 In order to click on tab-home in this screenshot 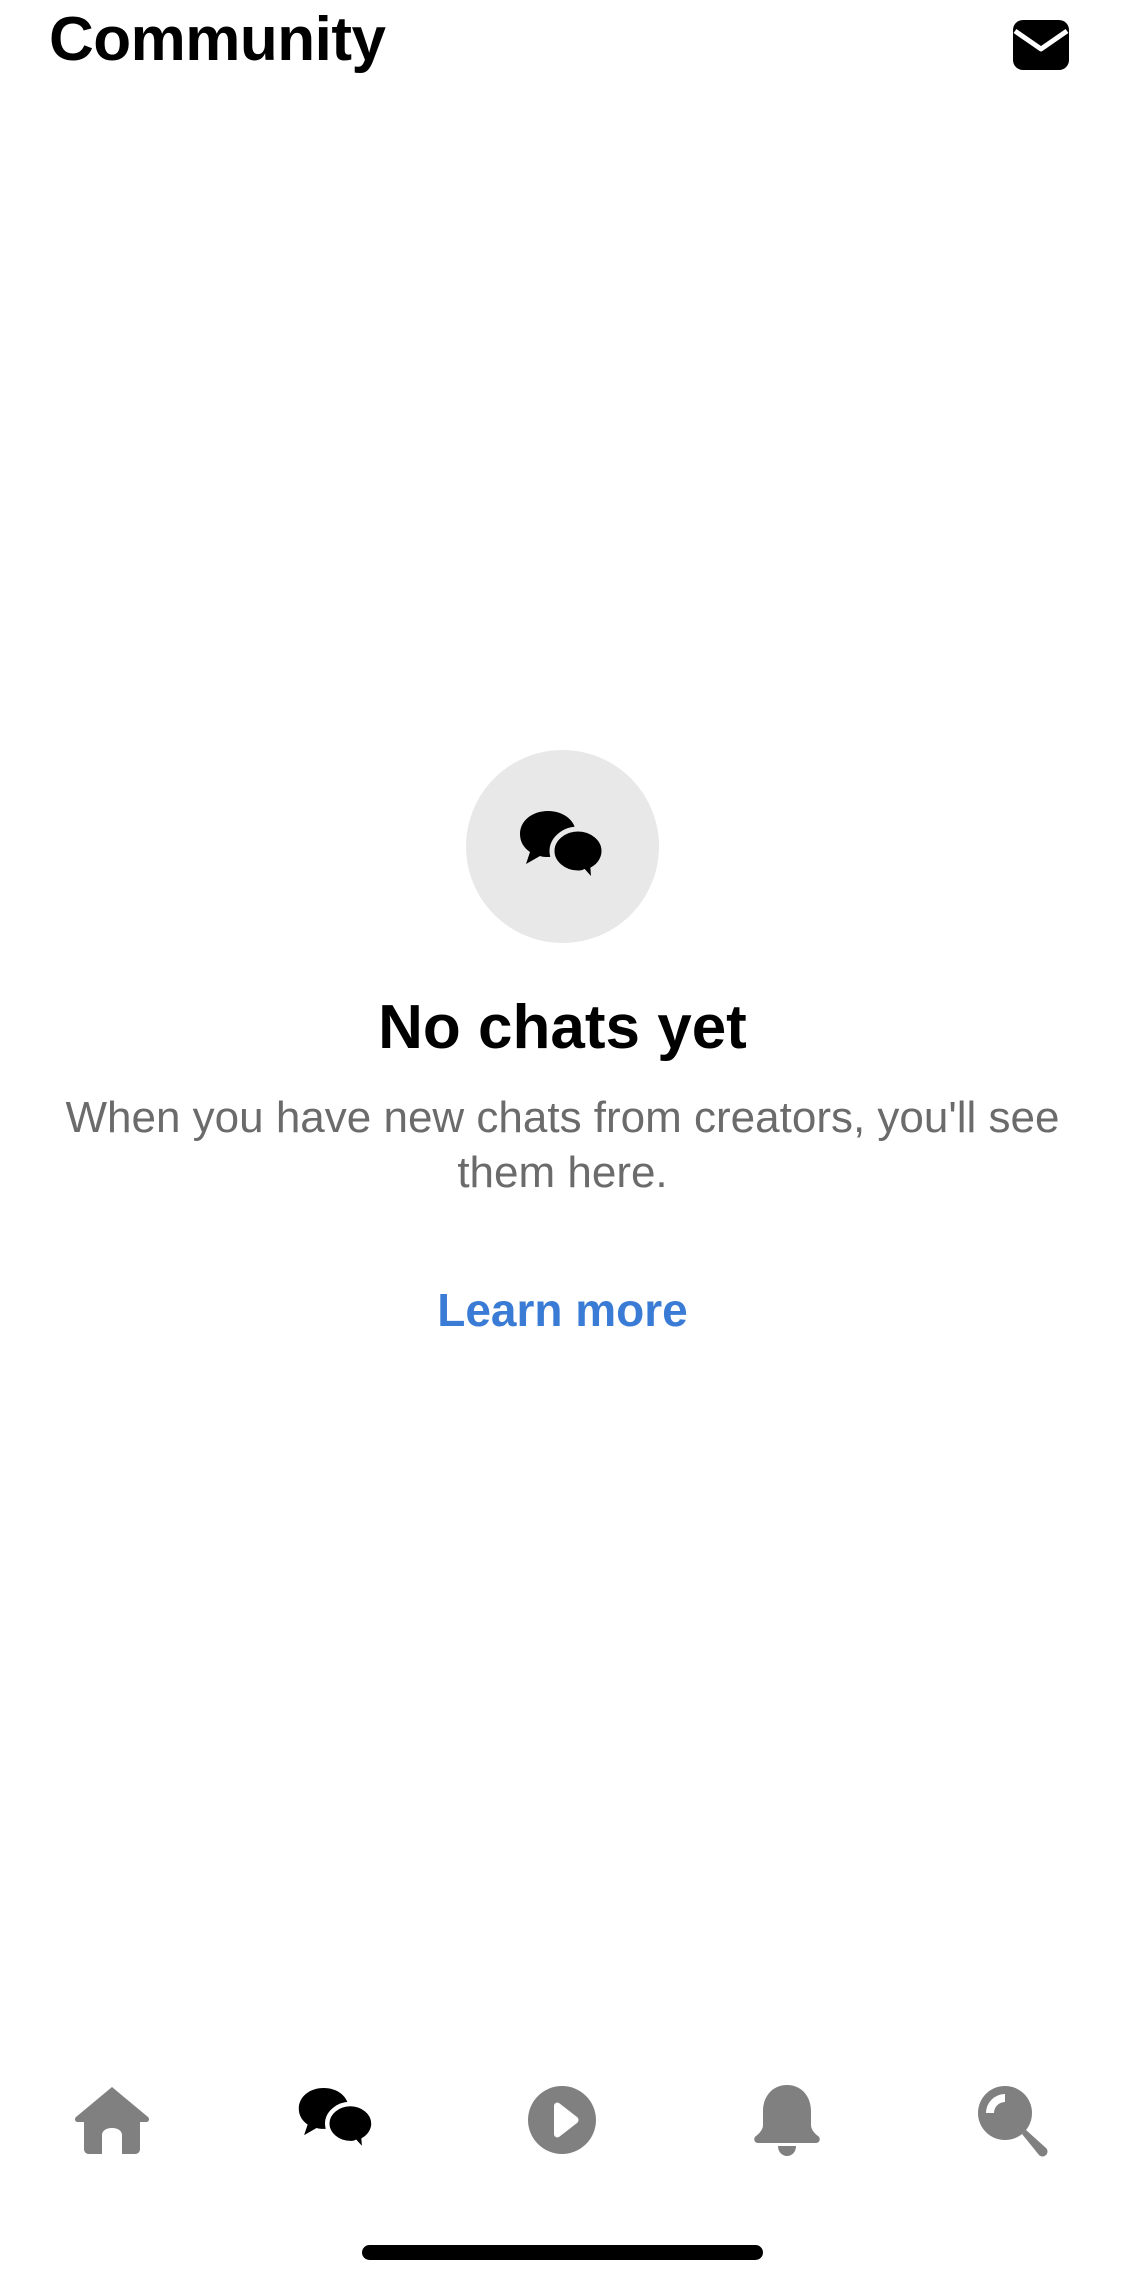, I will do `click(112, 2120)`.